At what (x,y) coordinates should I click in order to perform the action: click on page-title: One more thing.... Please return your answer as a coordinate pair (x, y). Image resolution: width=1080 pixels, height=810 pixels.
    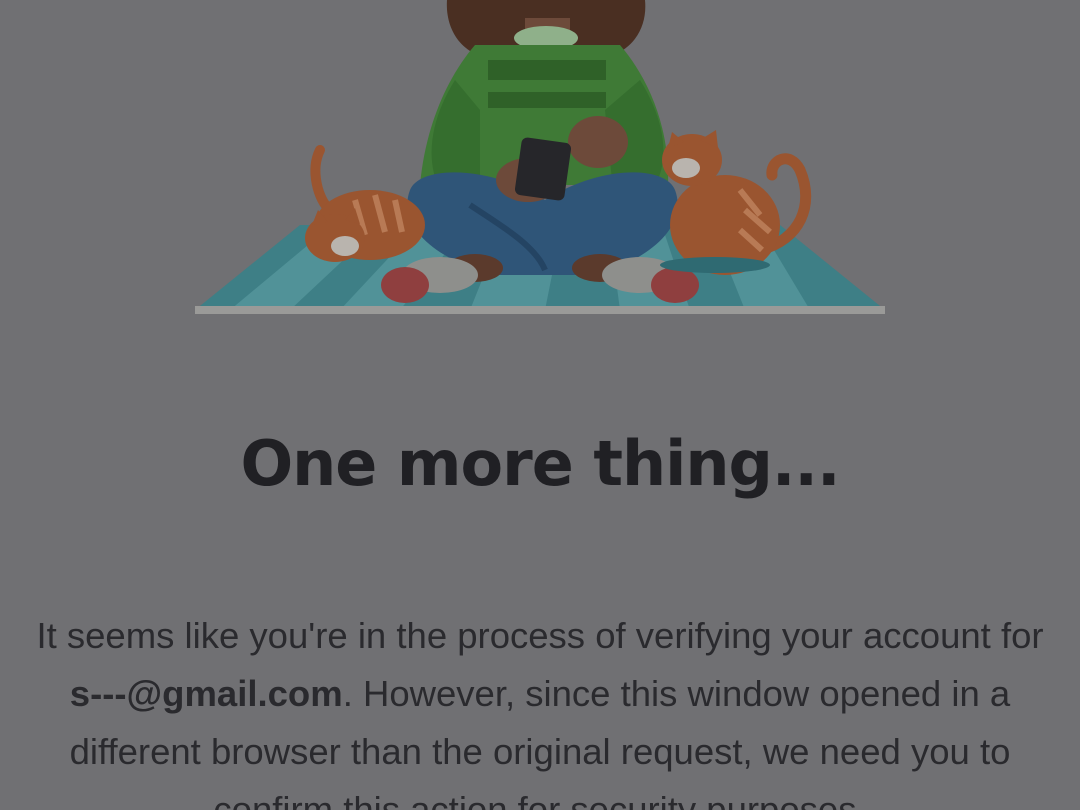
    Looking at the image, I should click on (540, 463).